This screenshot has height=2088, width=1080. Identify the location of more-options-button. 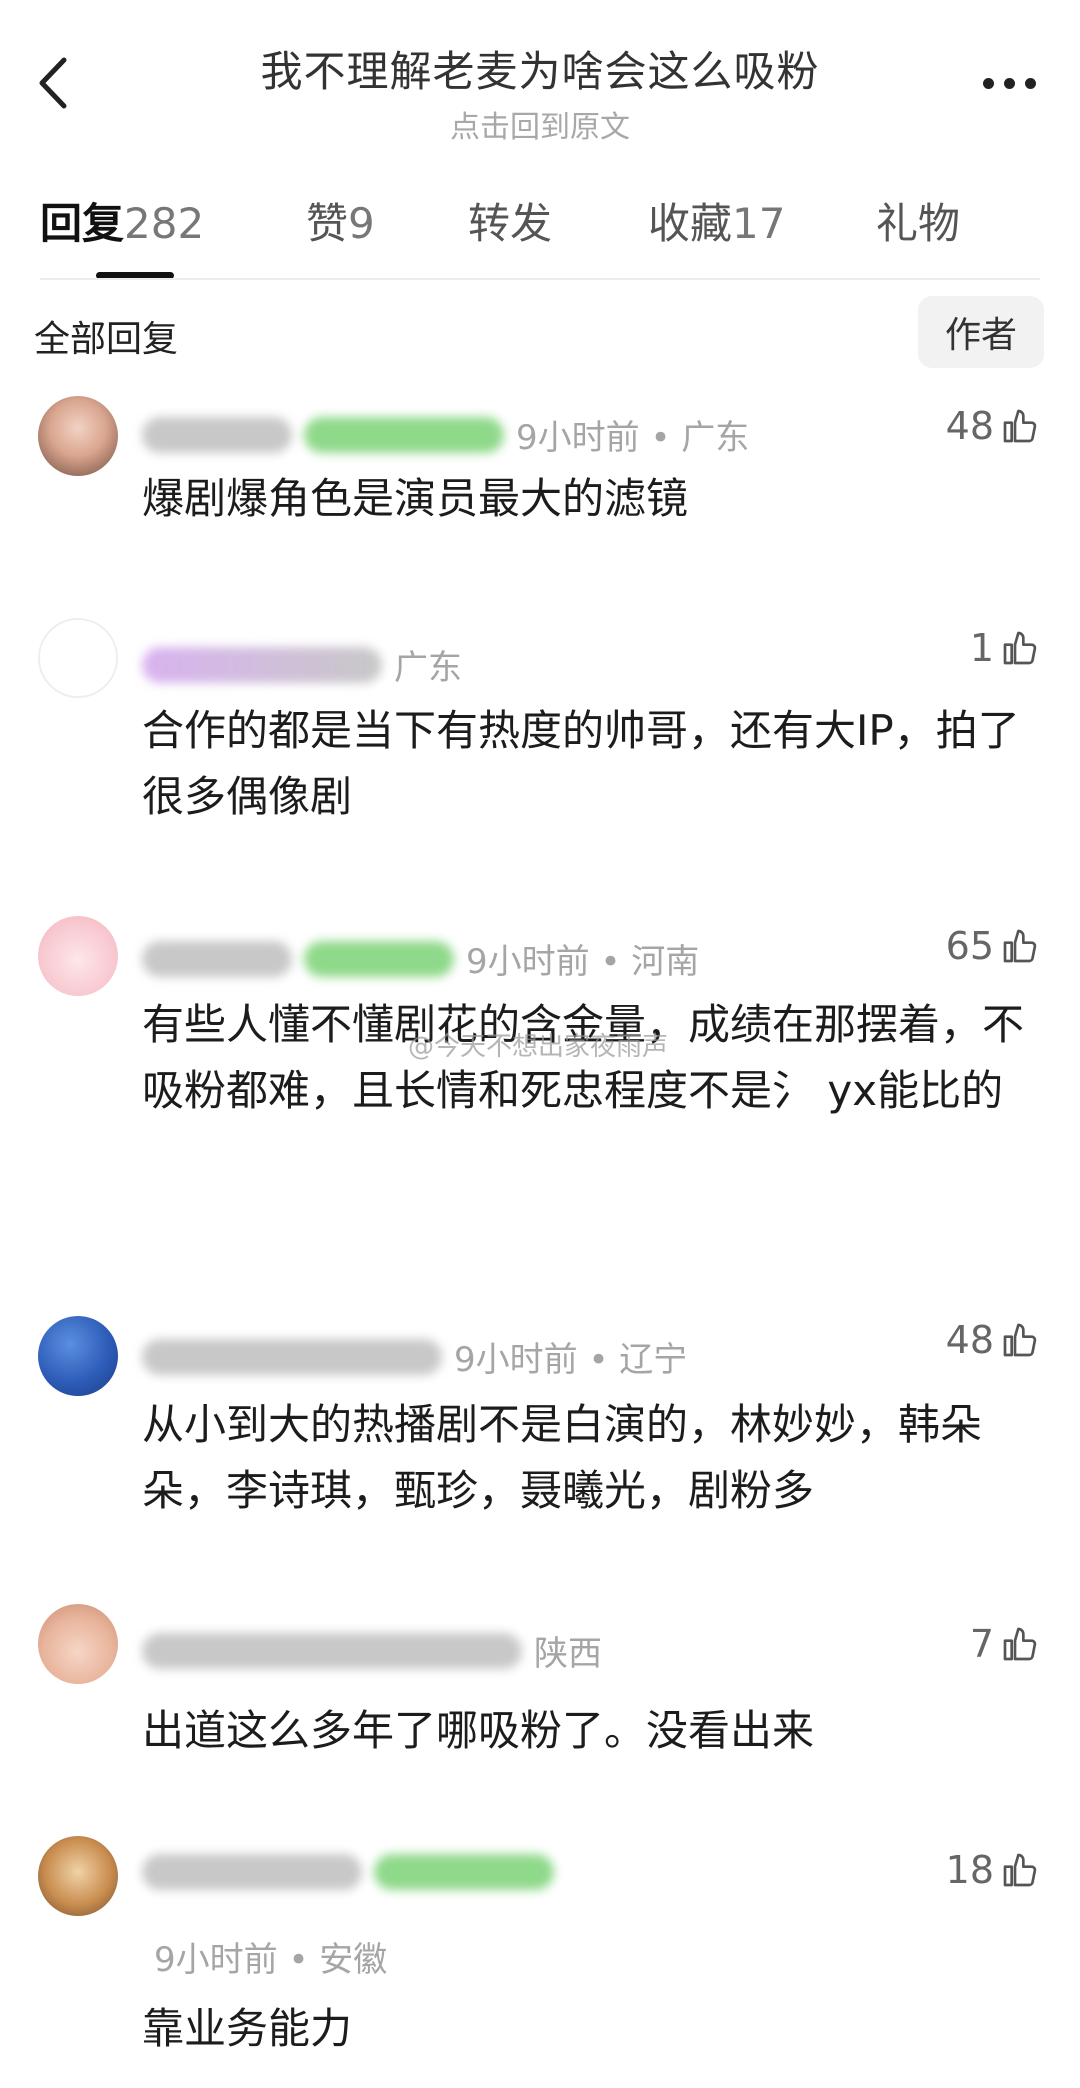
(1009, 83).